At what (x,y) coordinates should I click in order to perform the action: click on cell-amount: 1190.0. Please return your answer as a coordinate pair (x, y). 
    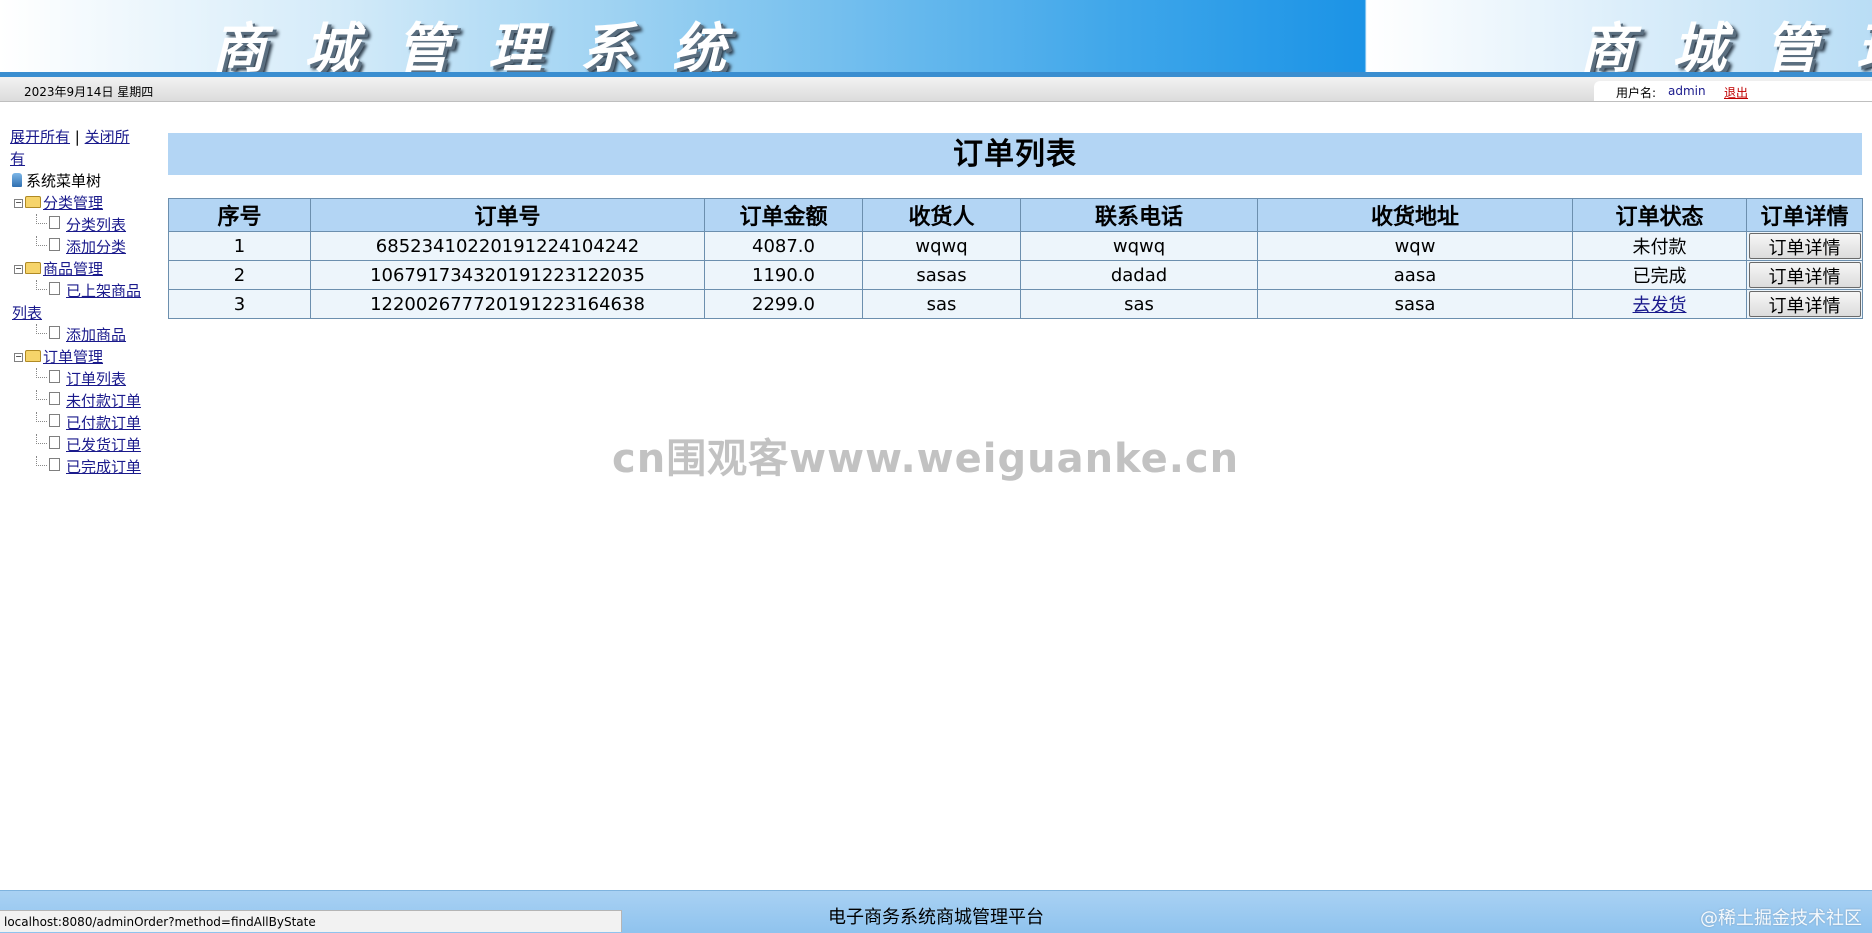
    Looking at the image, I should click on (783, 275).